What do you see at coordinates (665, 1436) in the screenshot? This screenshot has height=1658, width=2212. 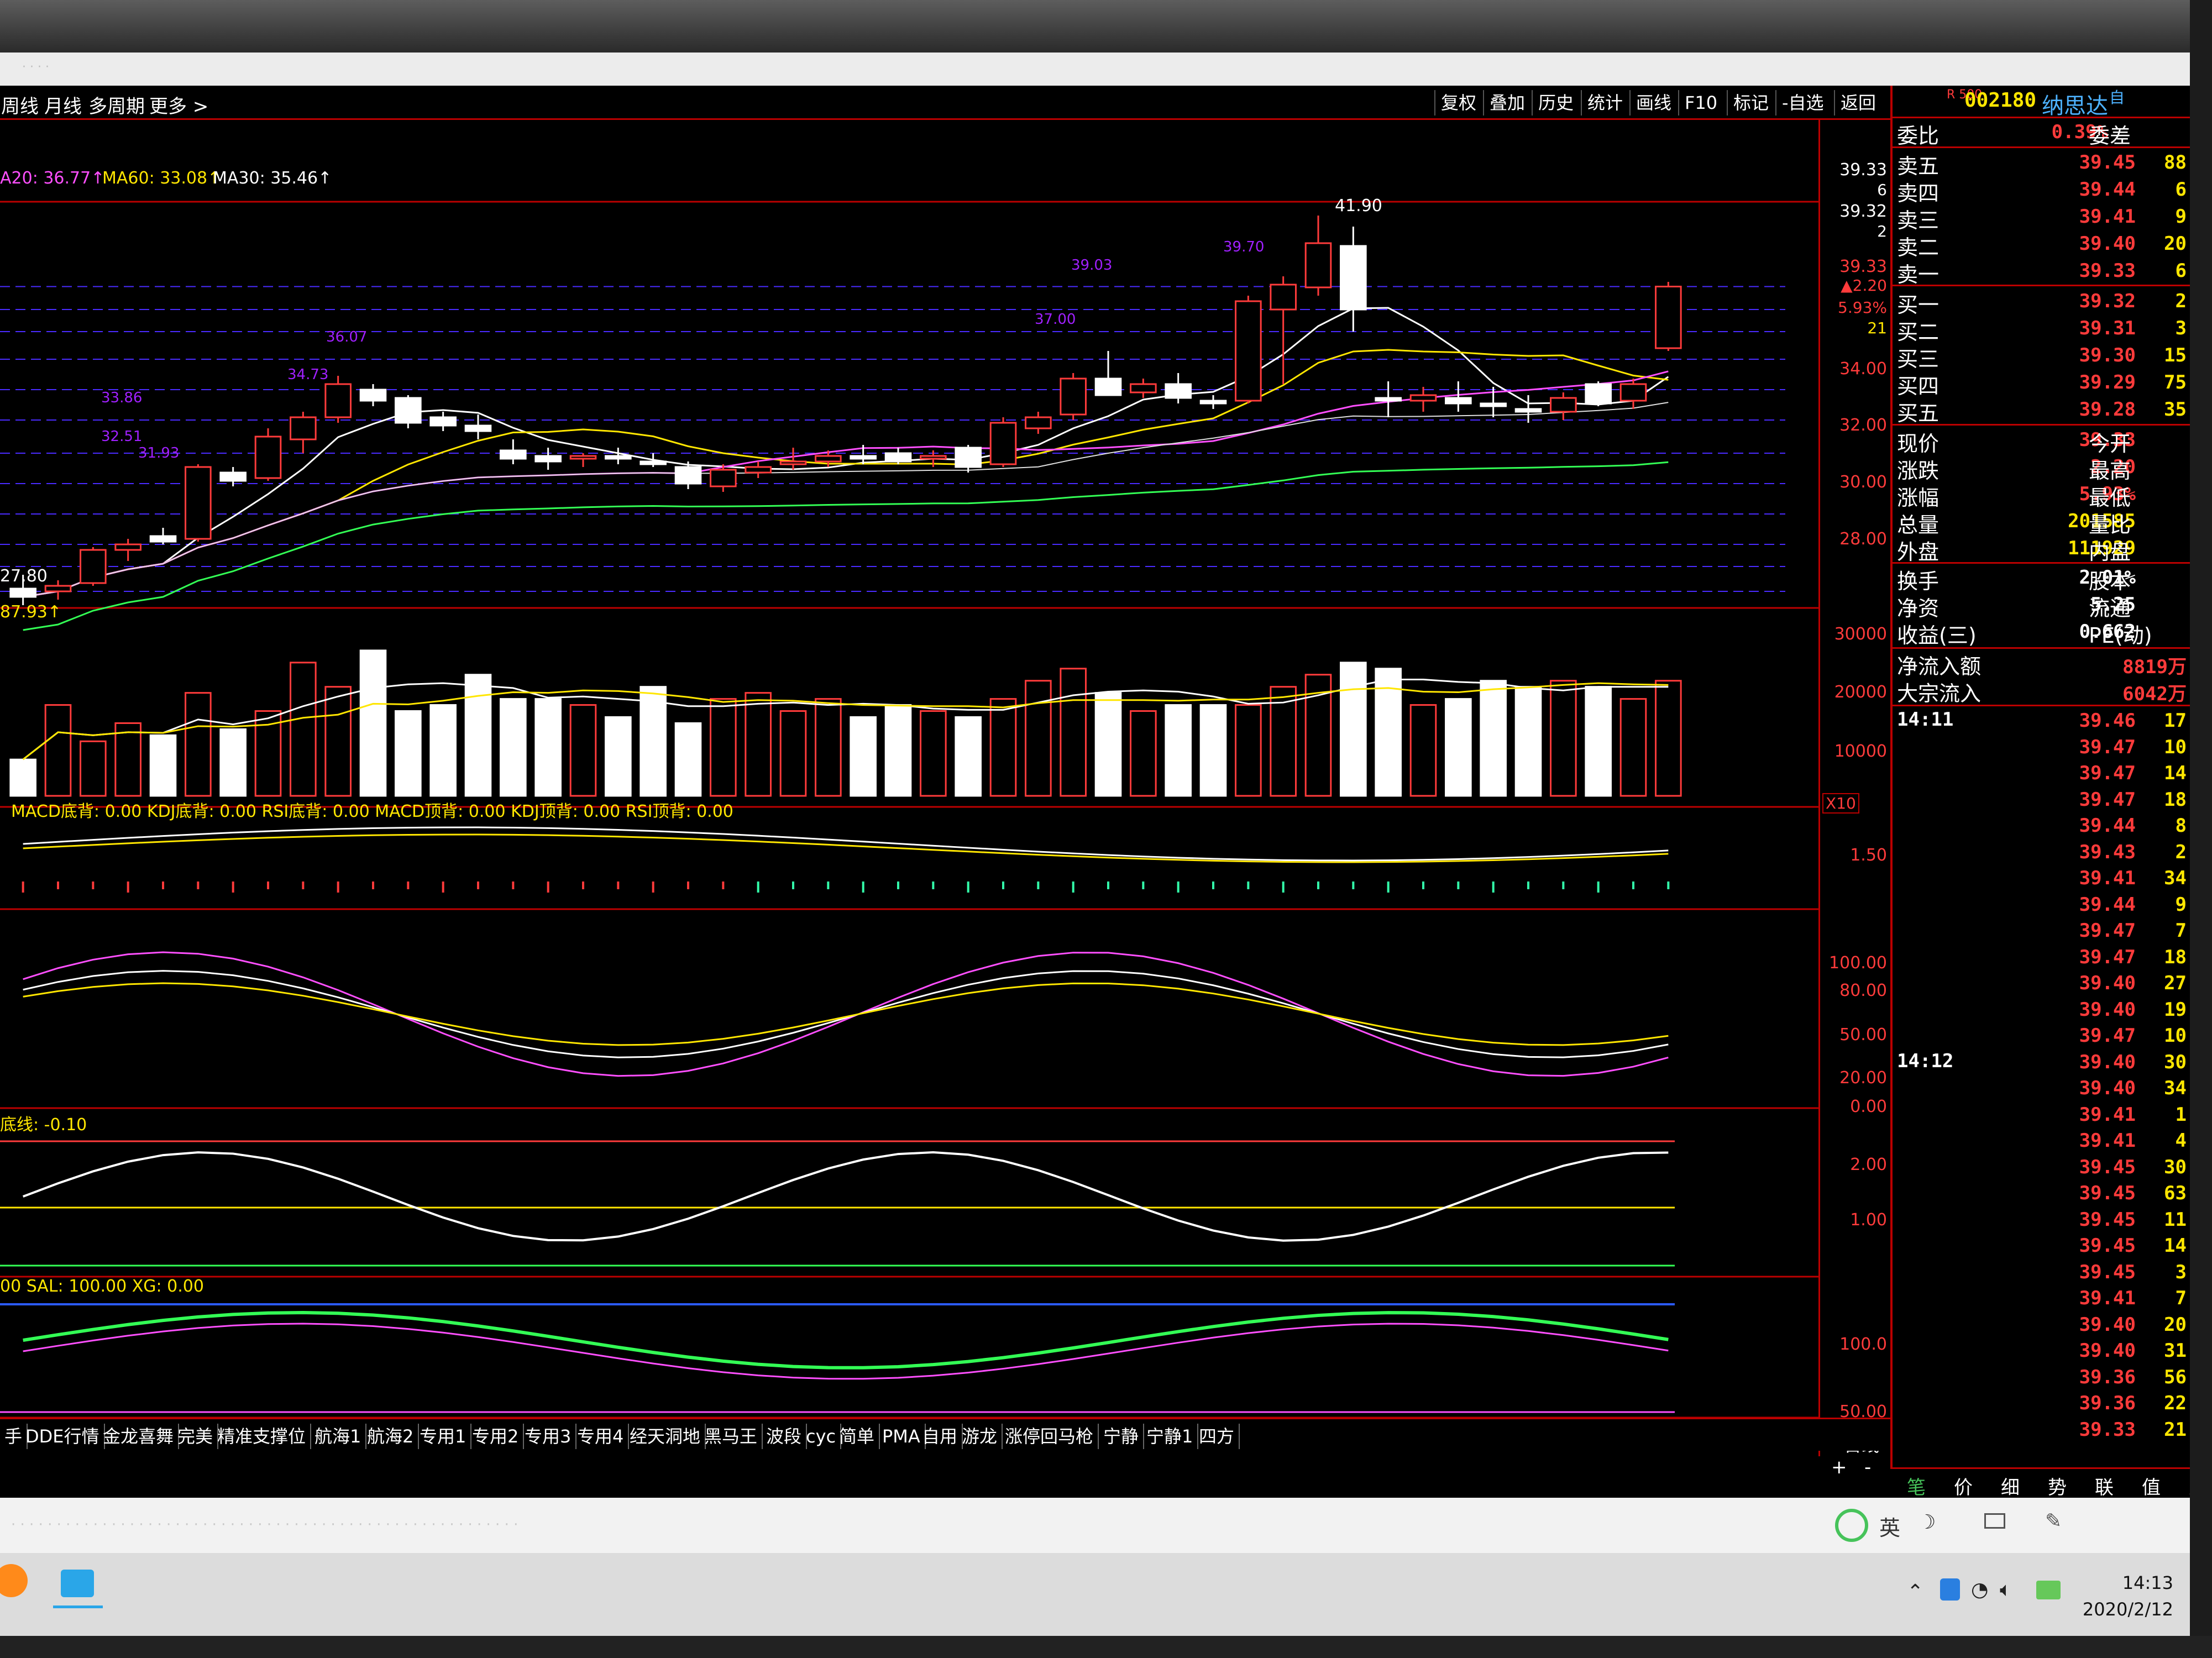 I see `indicator-tab: 经天洞地` at bounding box center [665, 1436].